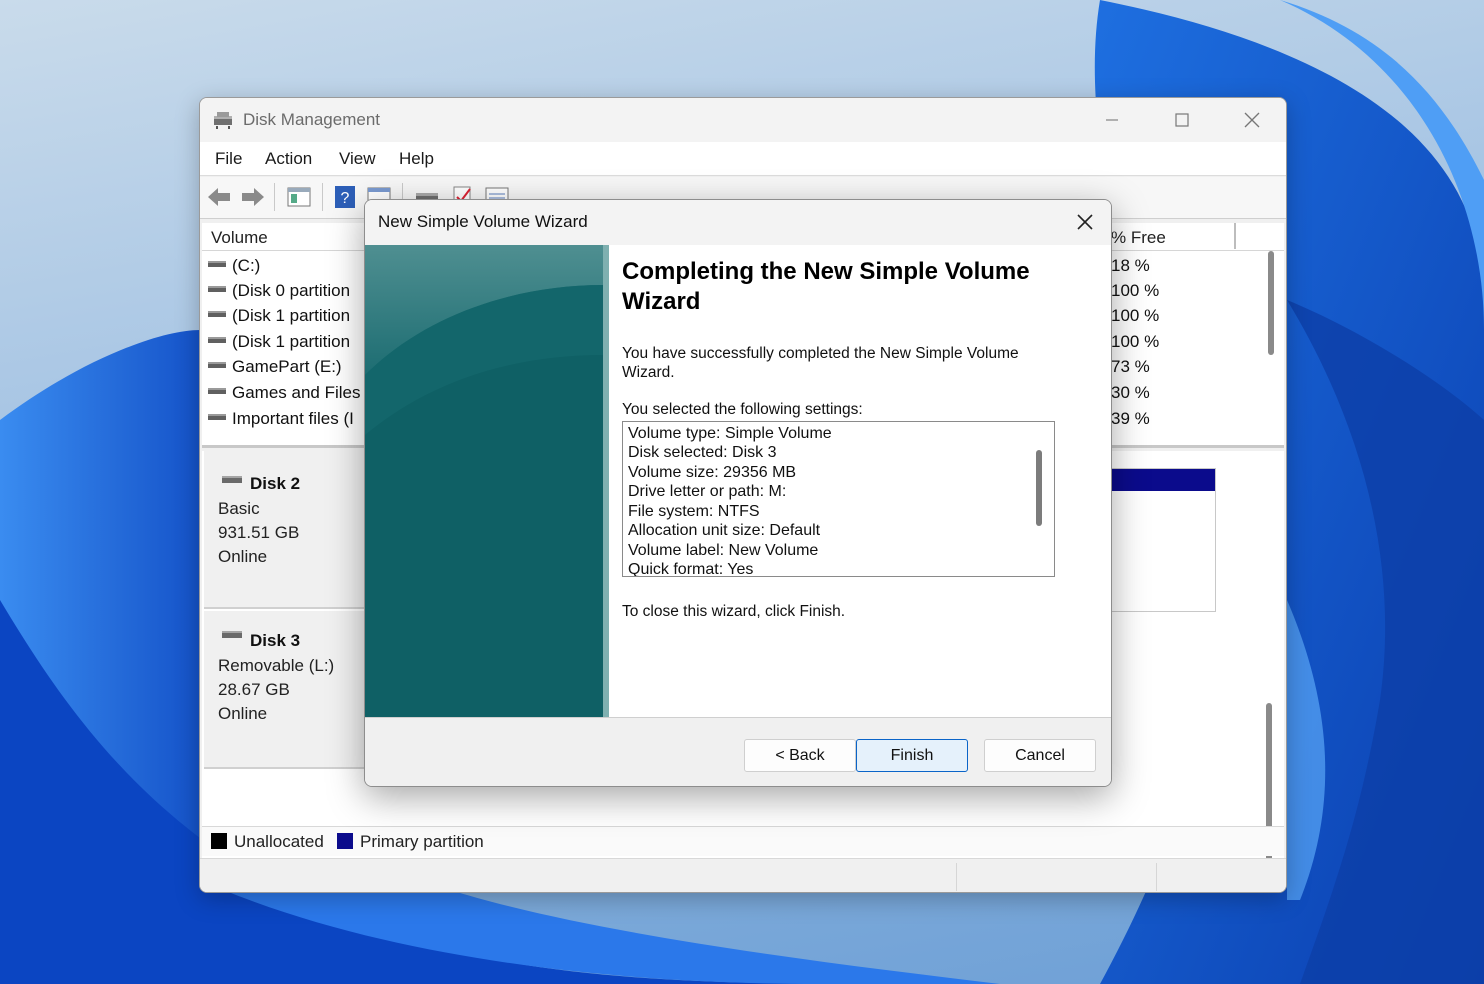 The height and width of the screenshot is (984, 1484). What do you see at coordinates (254, 689) in the screenshot?
I see `disk-size: 28.67 GB` at bounding box center [254, 689].